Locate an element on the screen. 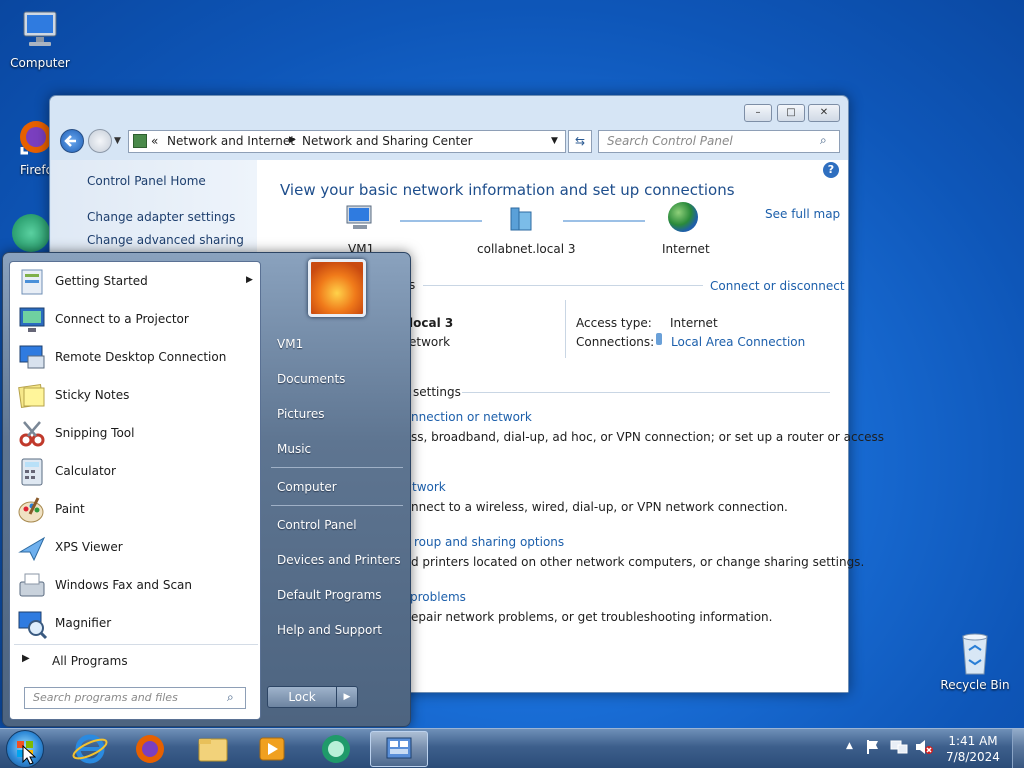  program-sticky-notes: Sticky Notes is located at coordinates (136, 396).